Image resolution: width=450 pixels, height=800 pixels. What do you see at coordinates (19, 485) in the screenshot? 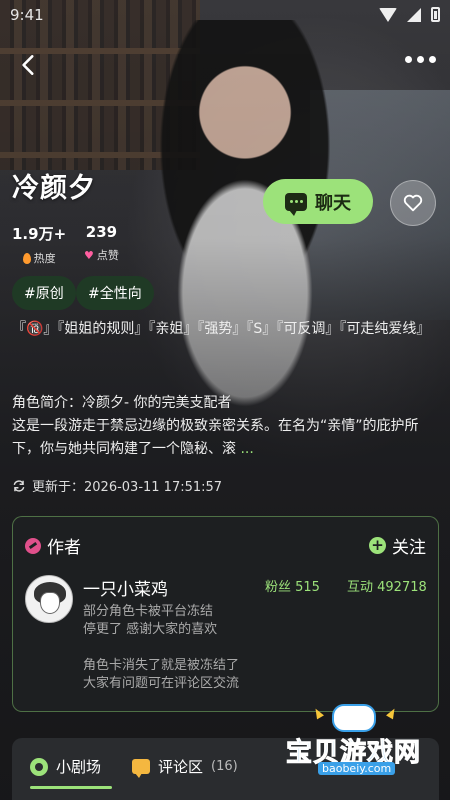
I see `refresh-icon` at bounding box center [19, 485].